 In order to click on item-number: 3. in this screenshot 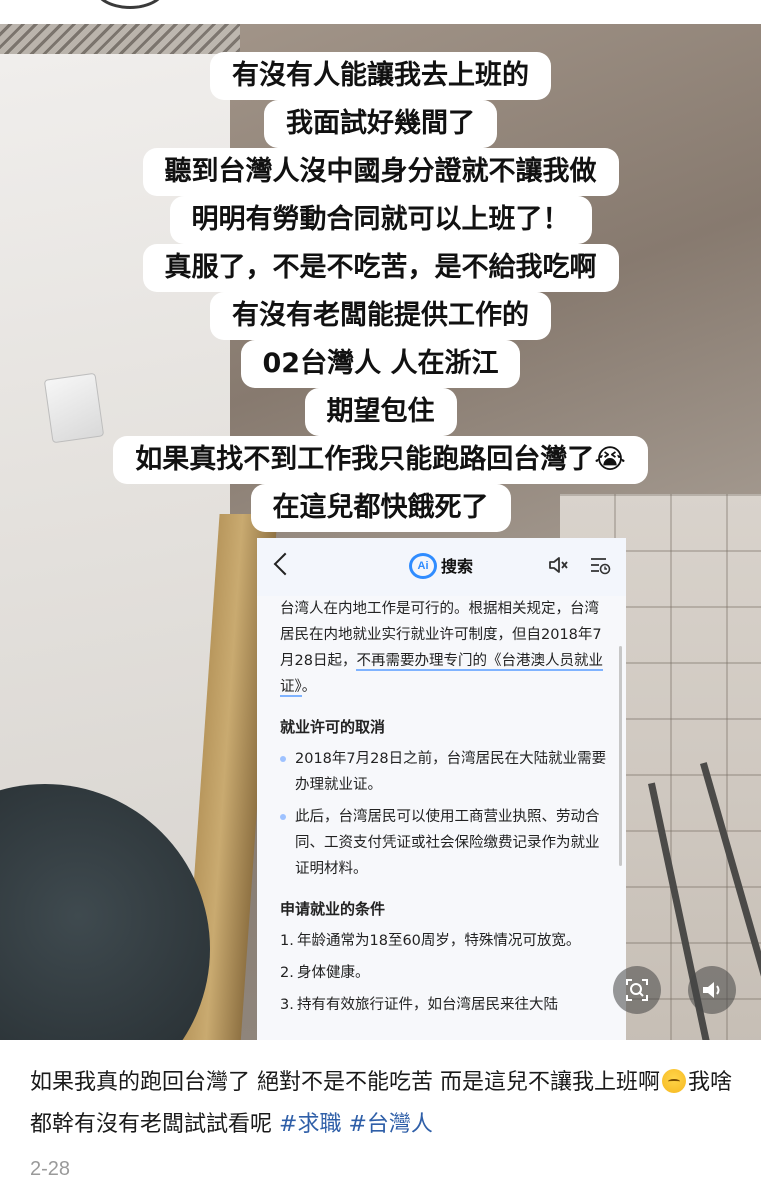, I will do `click(287, 1005)`.